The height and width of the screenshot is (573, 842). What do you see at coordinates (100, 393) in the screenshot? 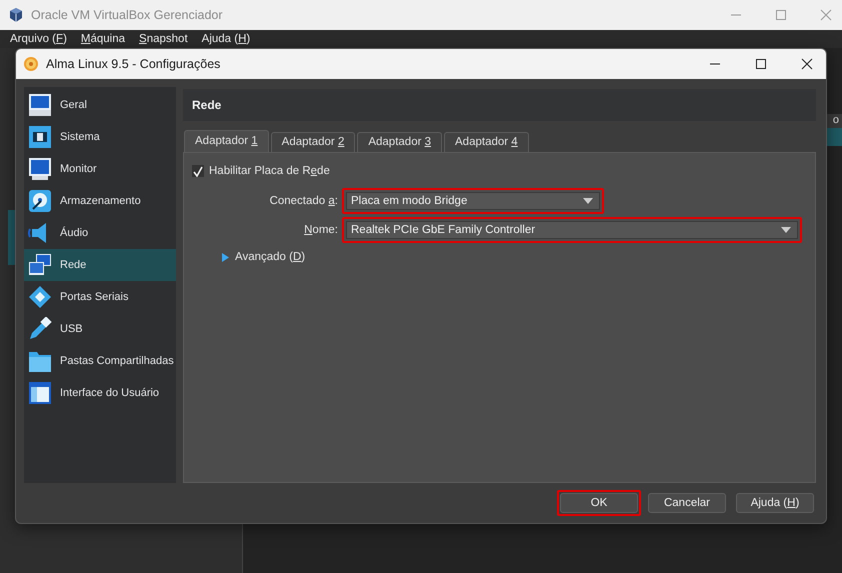
I see `sidebar-item: Interface do Usuário` at bounding box center [100, 393].